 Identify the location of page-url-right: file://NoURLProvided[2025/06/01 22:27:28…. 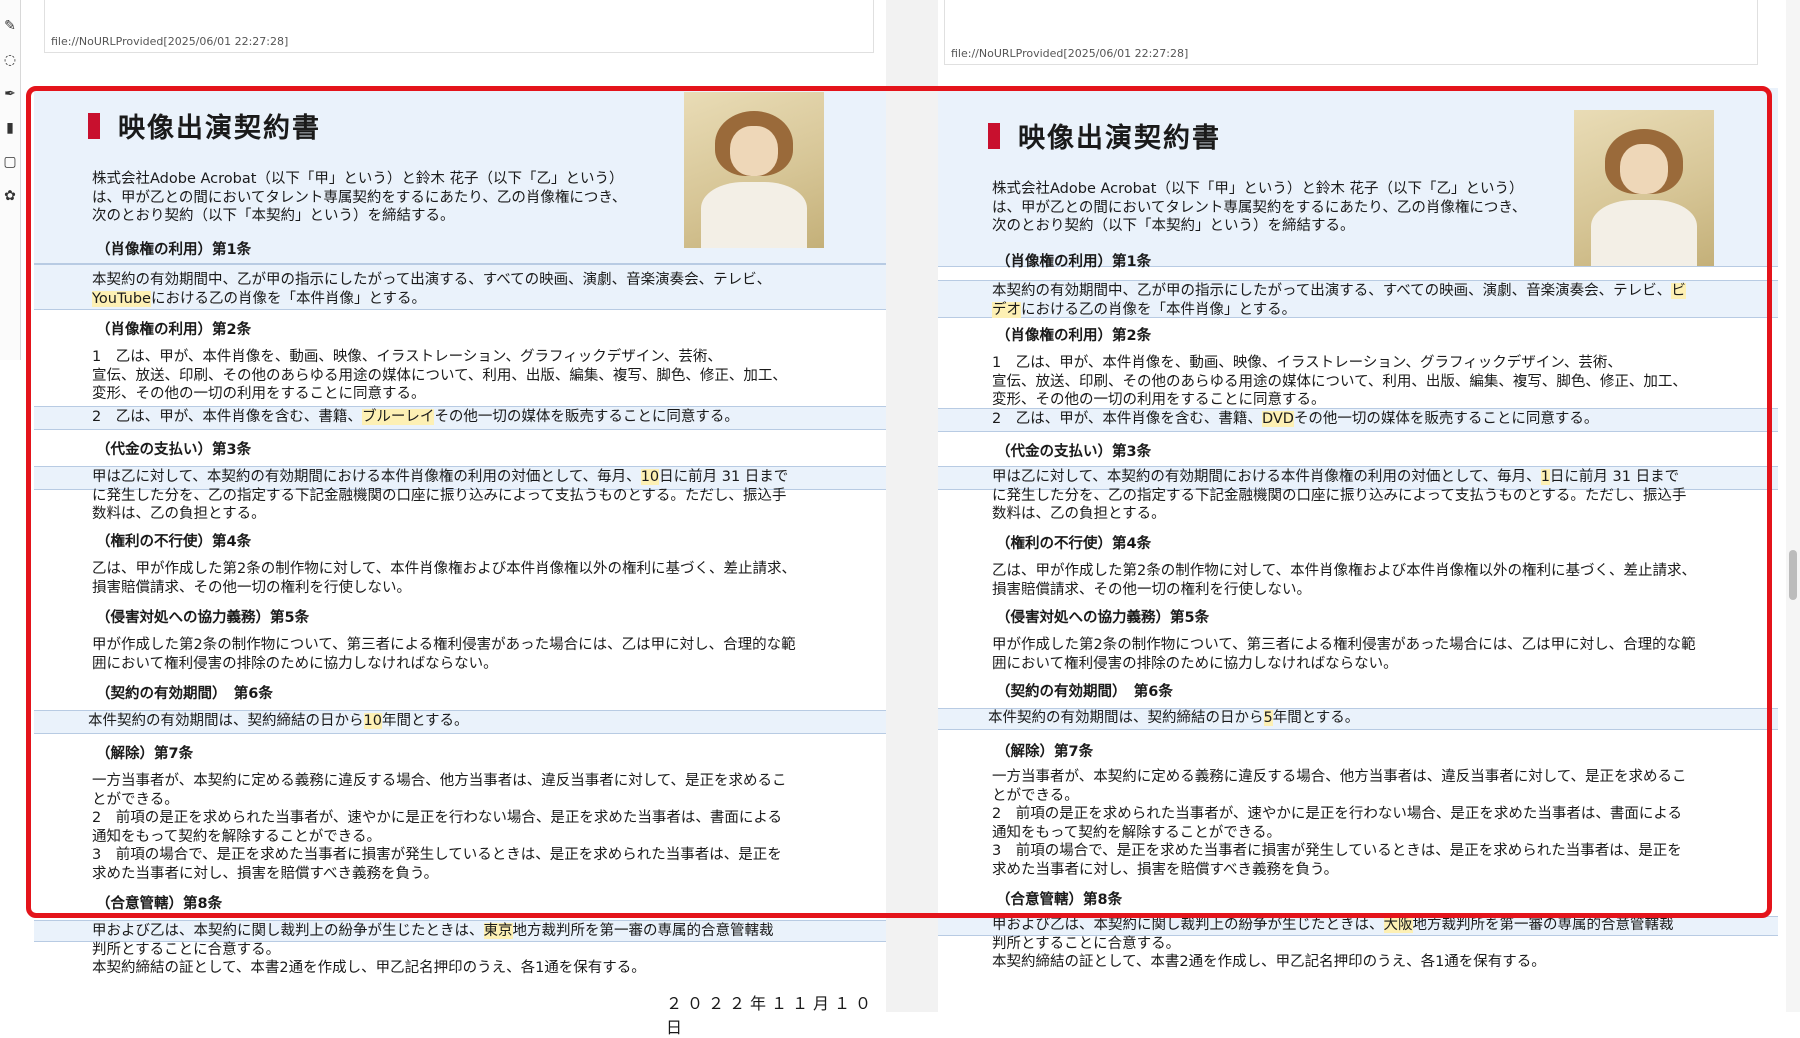
(1070, 53).